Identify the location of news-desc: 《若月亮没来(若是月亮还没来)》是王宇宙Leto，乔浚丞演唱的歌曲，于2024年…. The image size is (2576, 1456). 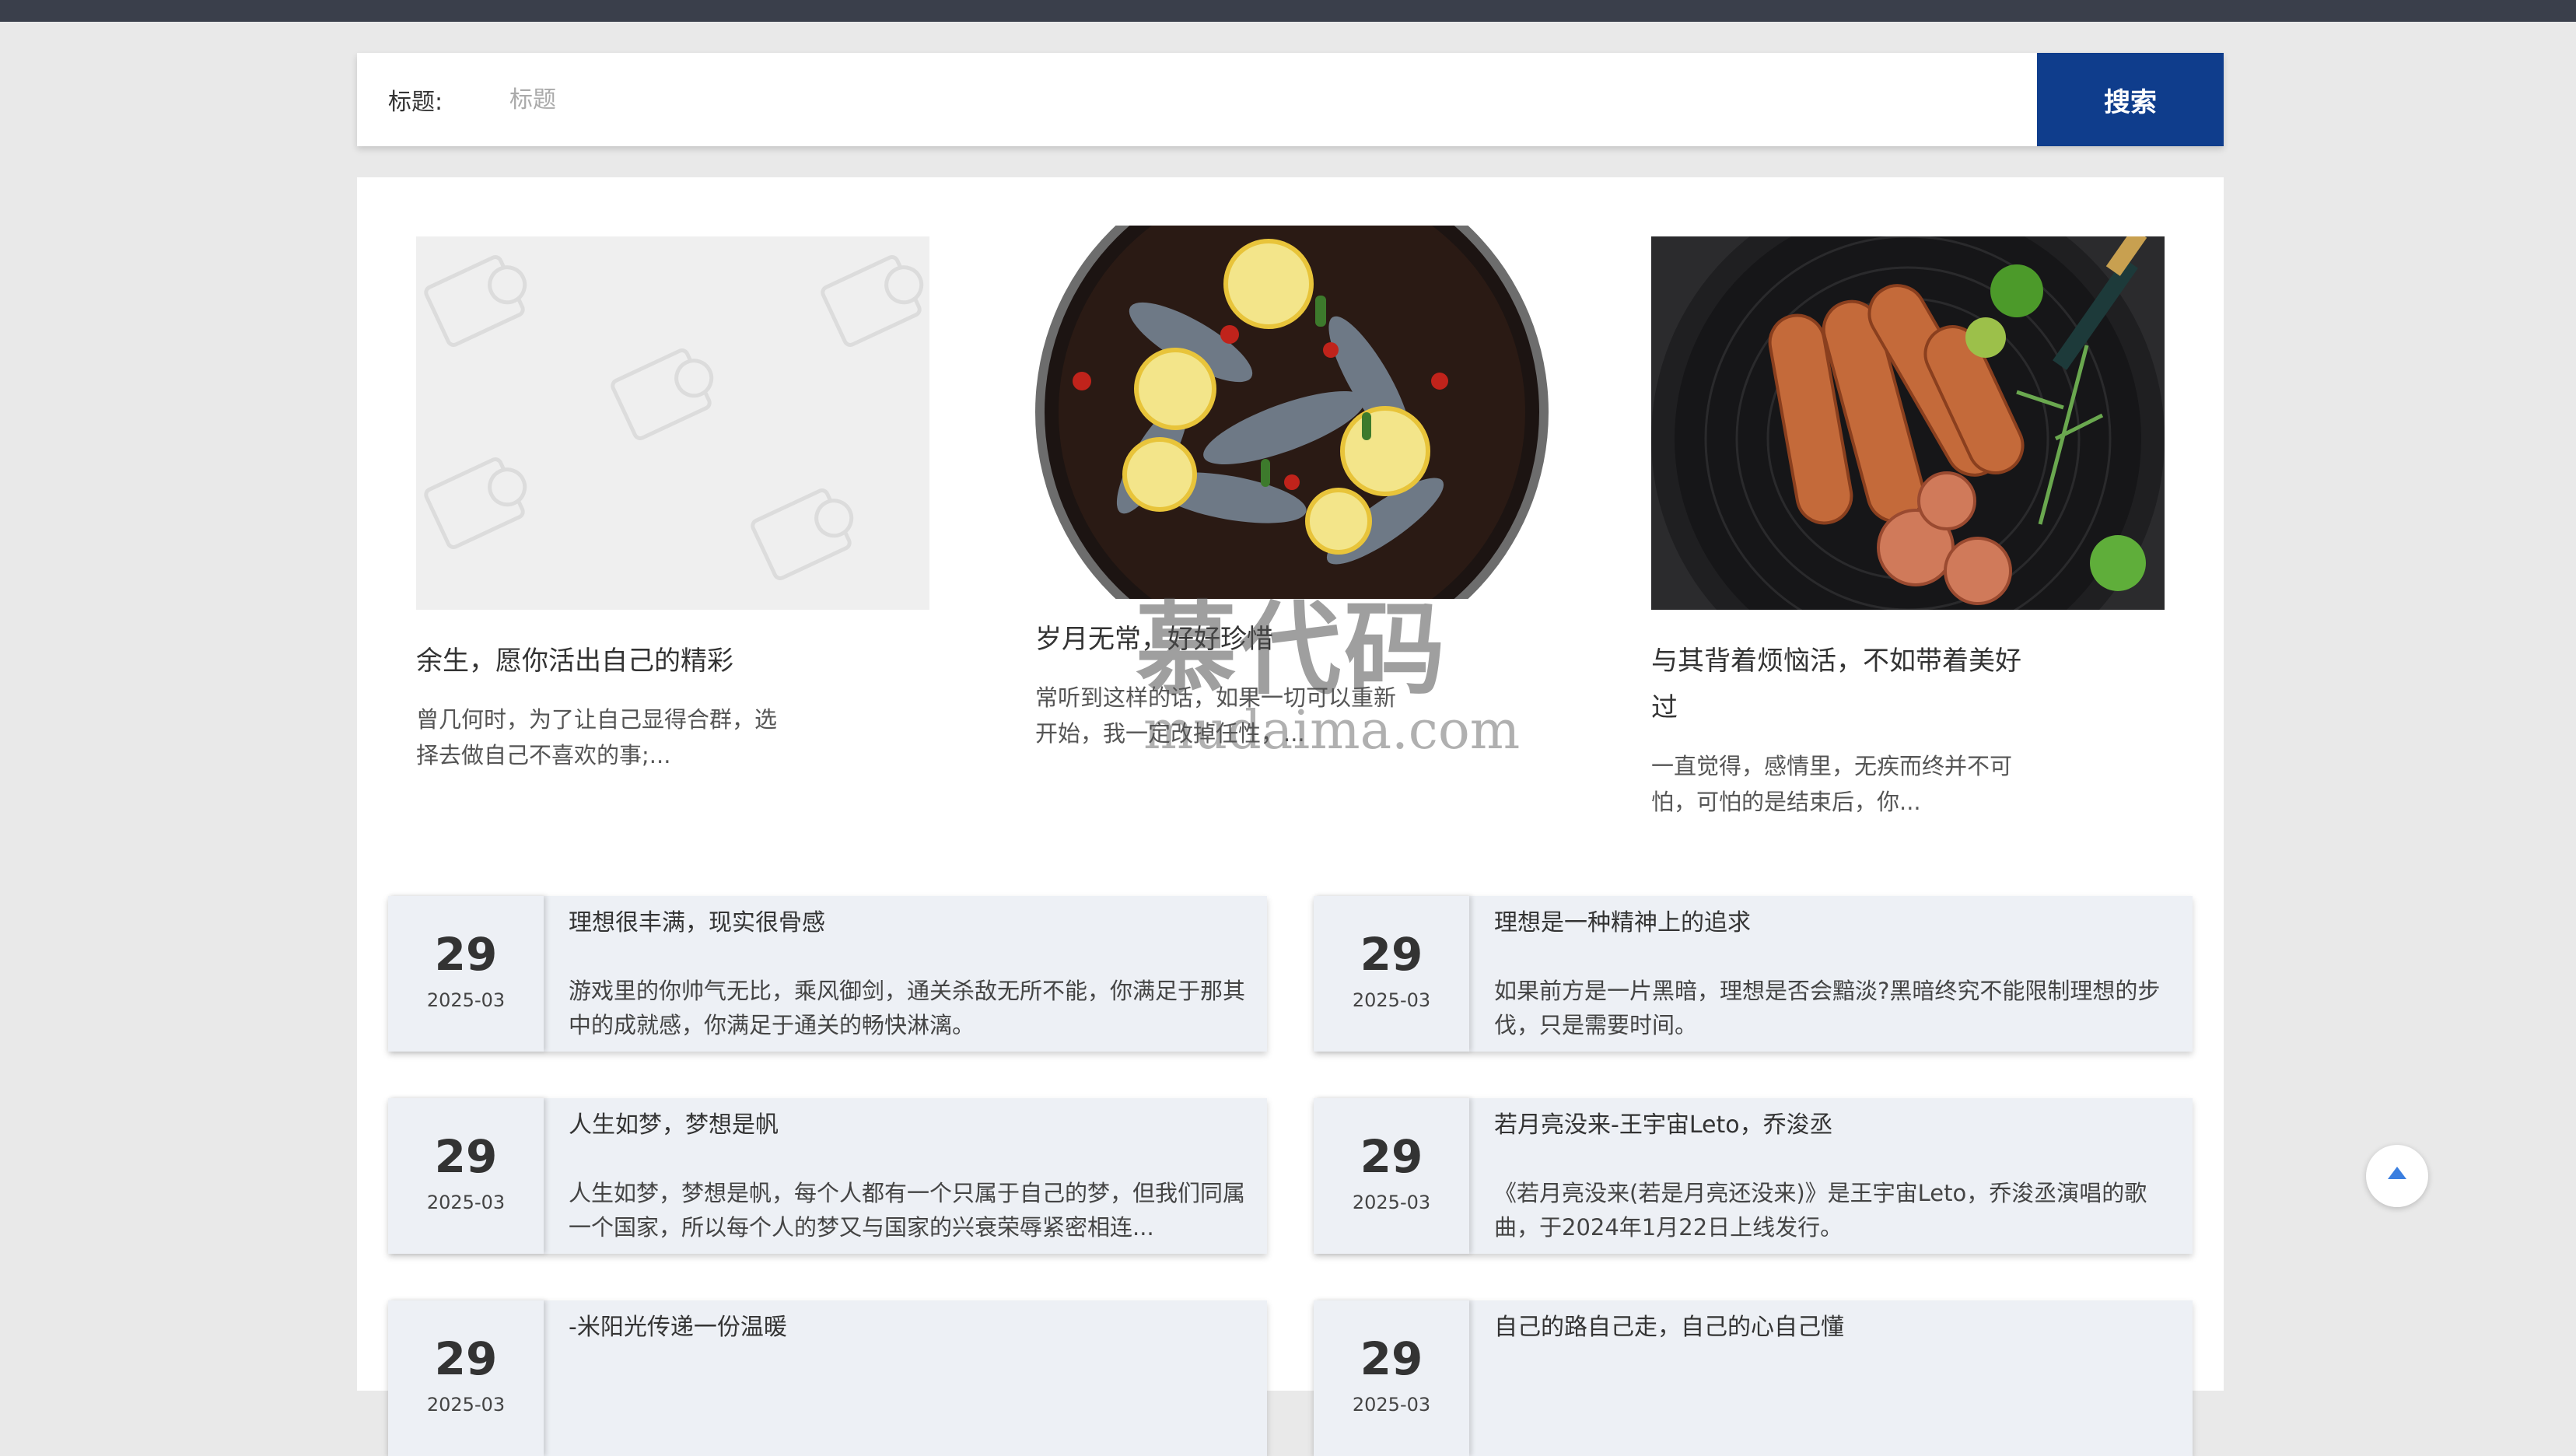
(1821, 1210).